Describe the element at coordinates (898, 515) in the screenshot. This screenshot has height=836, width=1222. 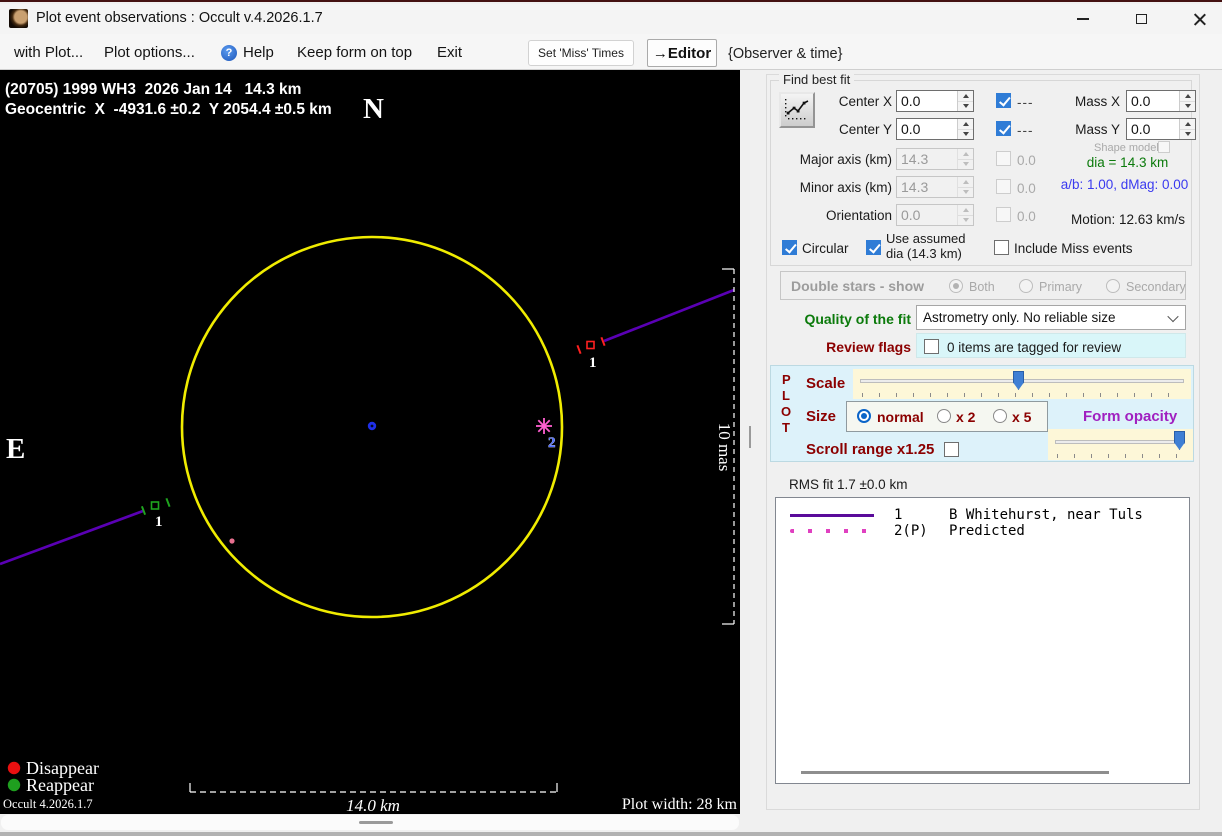
I see `observation-number: 1` at that location.